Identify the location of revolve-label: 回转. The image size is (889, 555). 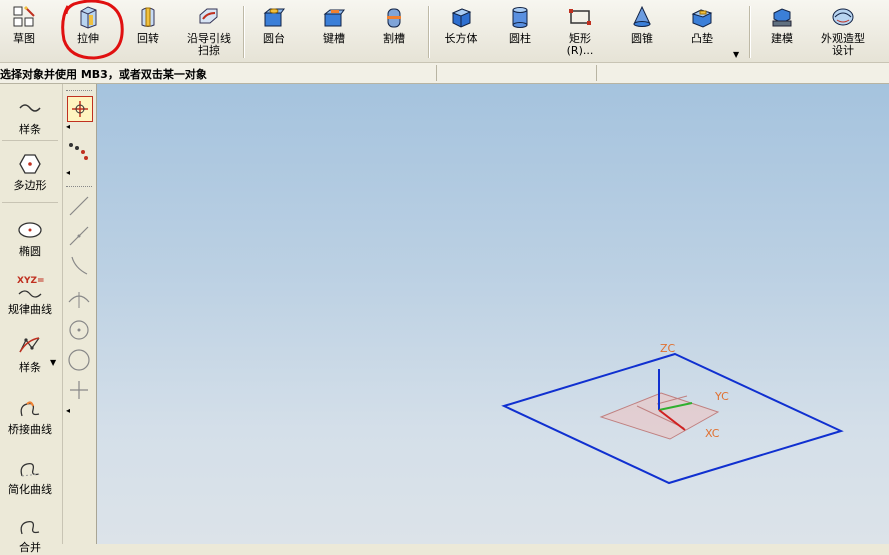
(148, 38).